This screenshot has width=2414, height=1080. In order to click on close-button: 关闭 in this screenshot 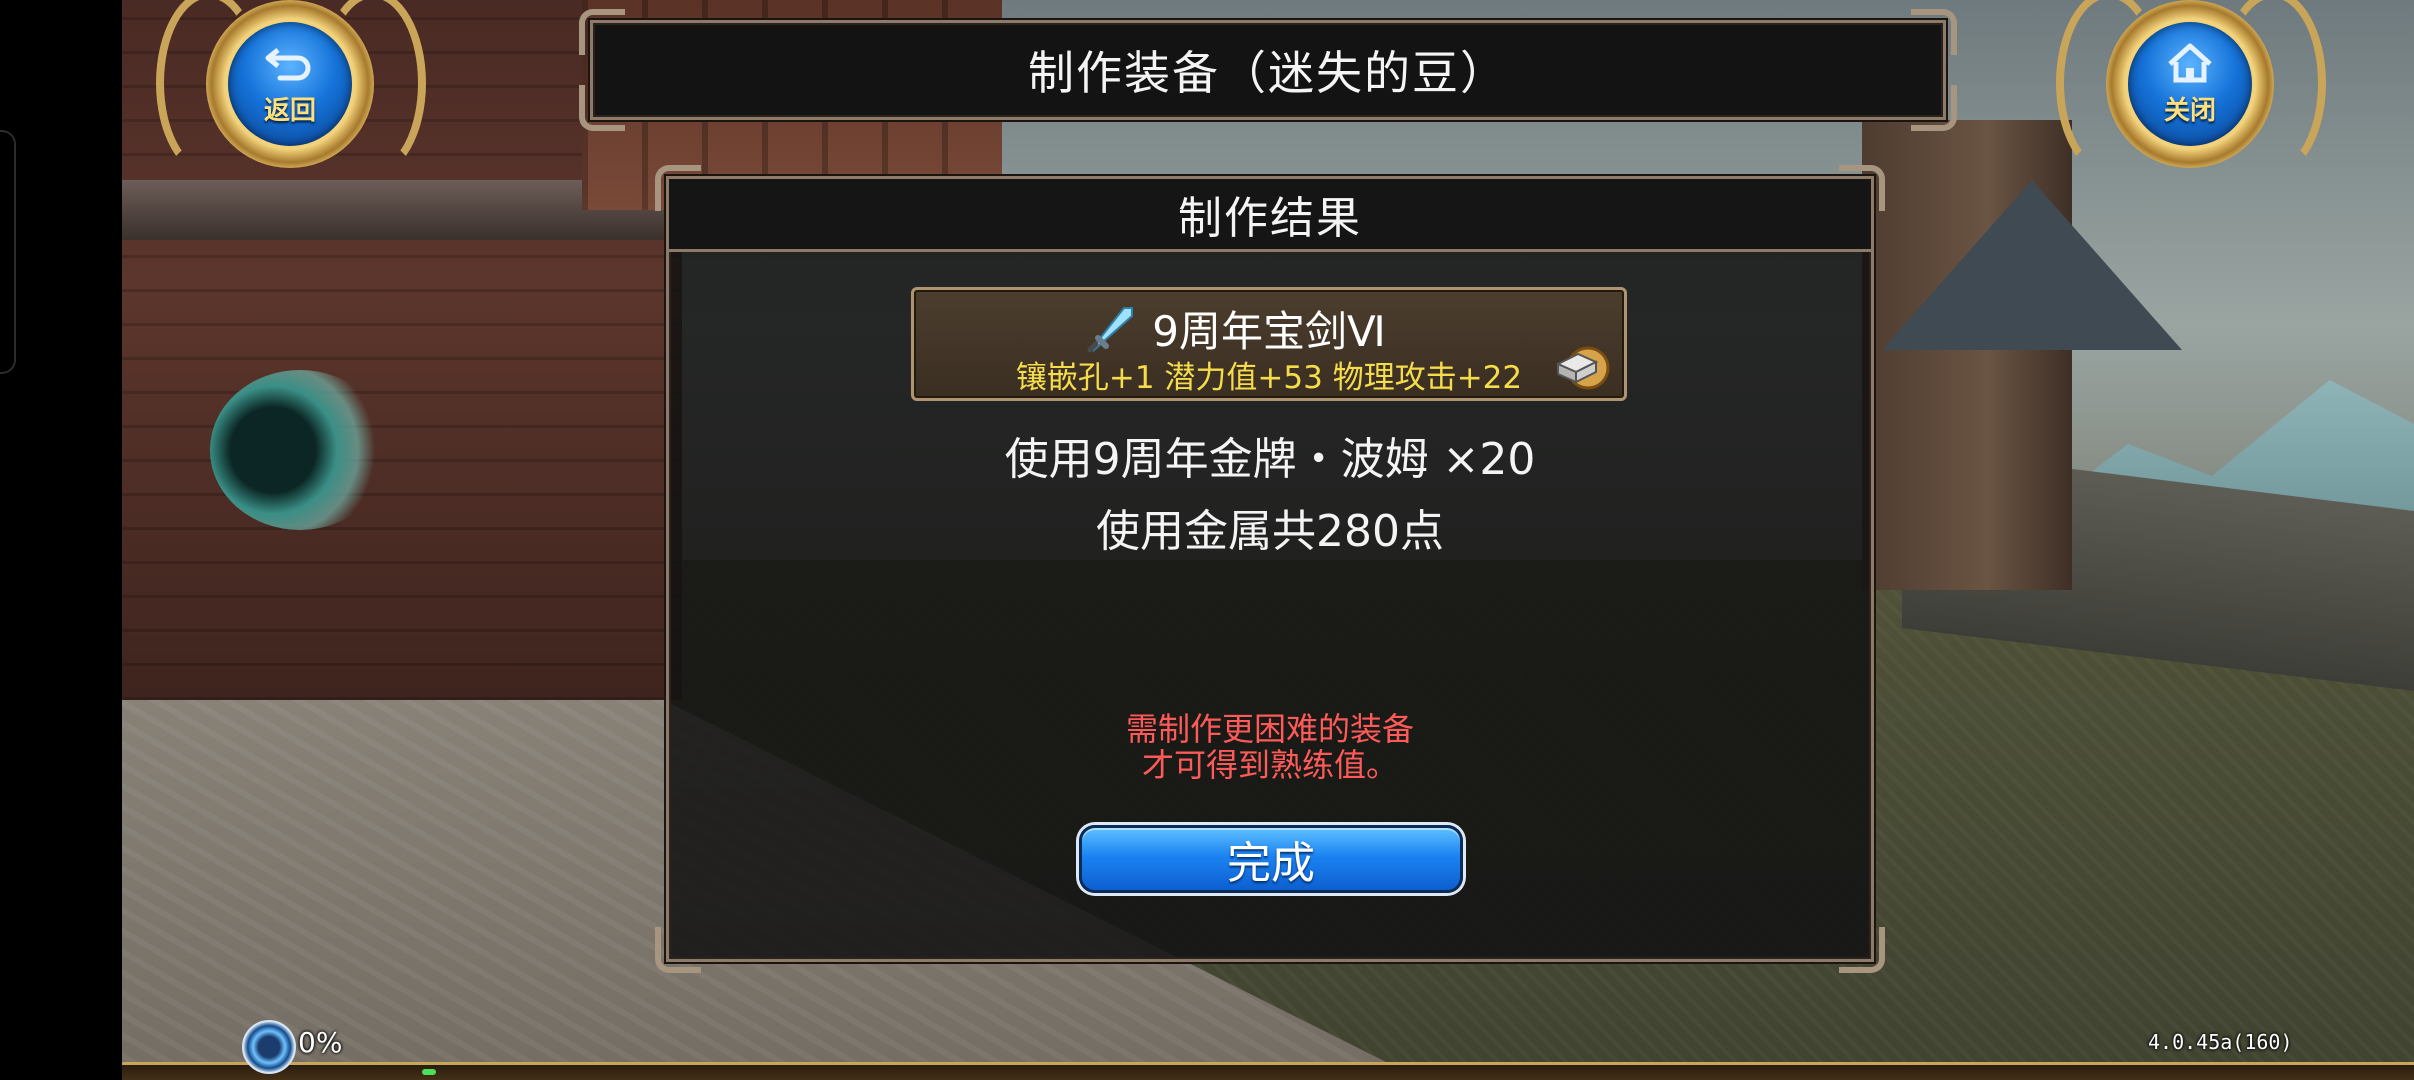, I will do `click(2191, 95)`.